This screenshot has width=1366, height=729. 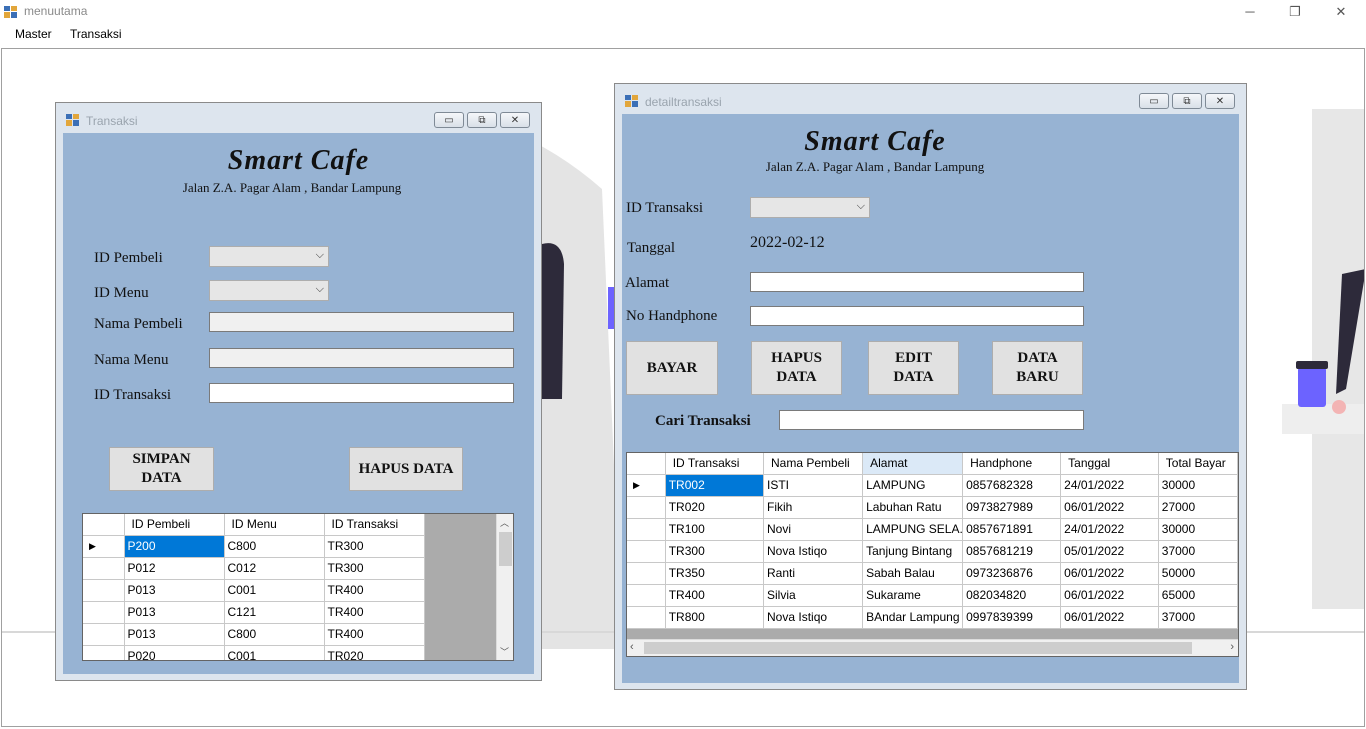 I want to click on scroll-down-icon: ﹀, so click(x=504, y=651).